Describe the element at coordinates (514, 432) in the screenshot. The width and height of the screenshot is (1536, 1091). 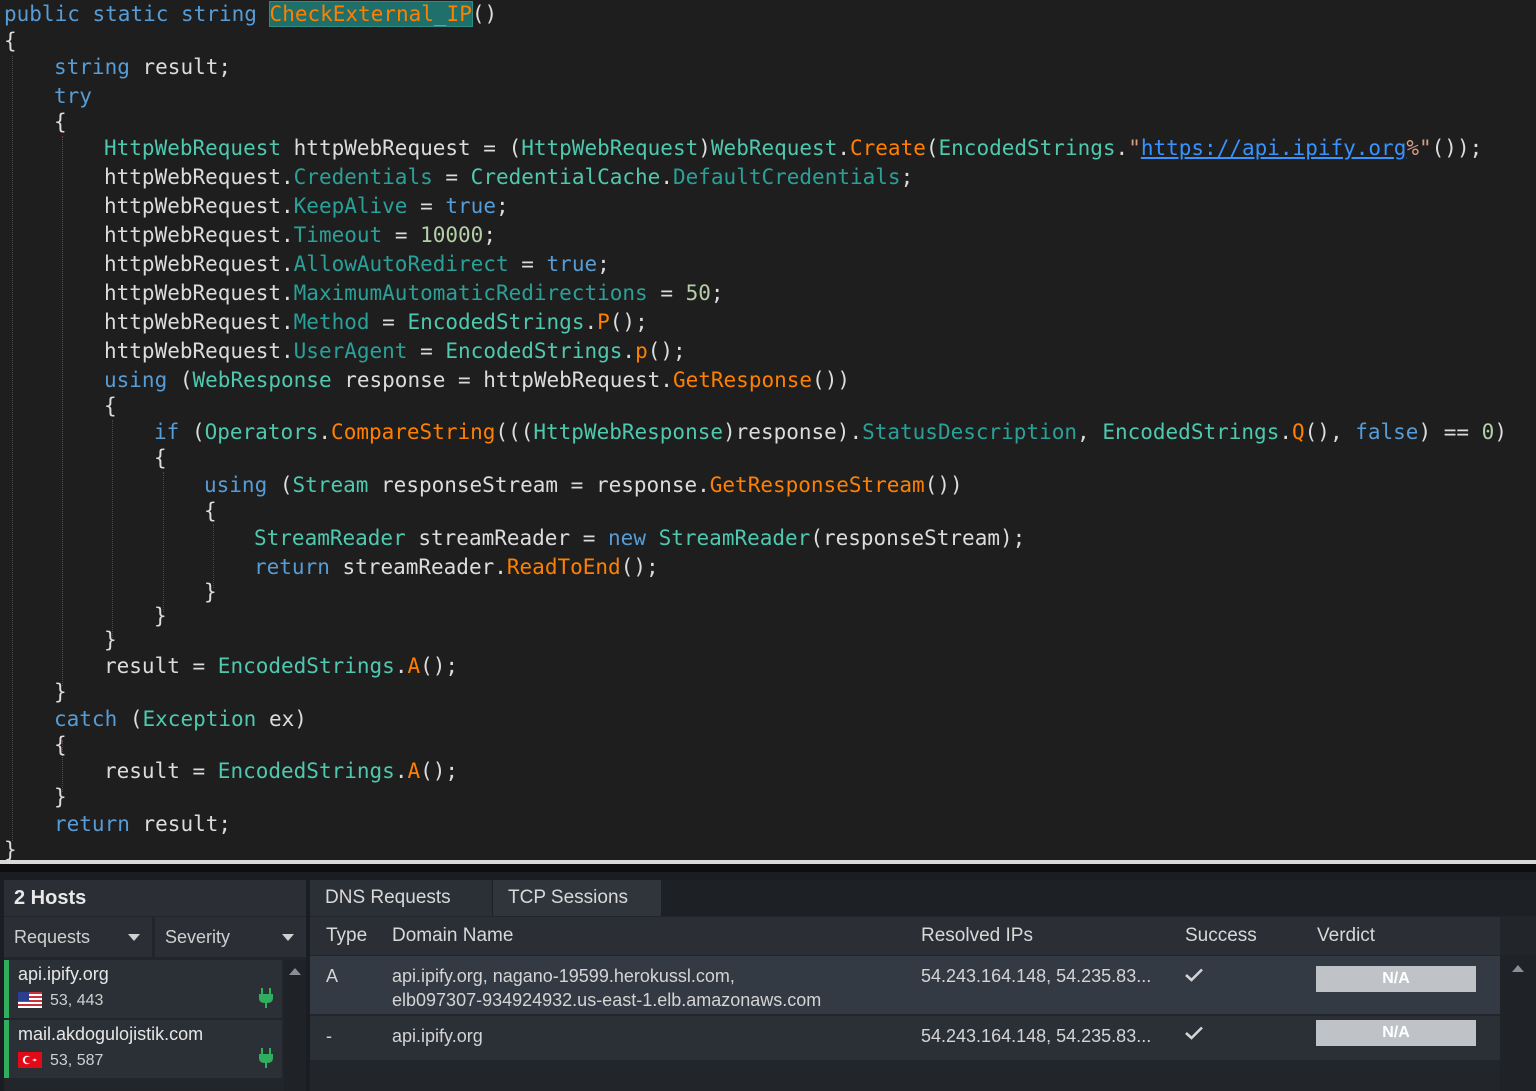
I see `code-token: (((` at that location.